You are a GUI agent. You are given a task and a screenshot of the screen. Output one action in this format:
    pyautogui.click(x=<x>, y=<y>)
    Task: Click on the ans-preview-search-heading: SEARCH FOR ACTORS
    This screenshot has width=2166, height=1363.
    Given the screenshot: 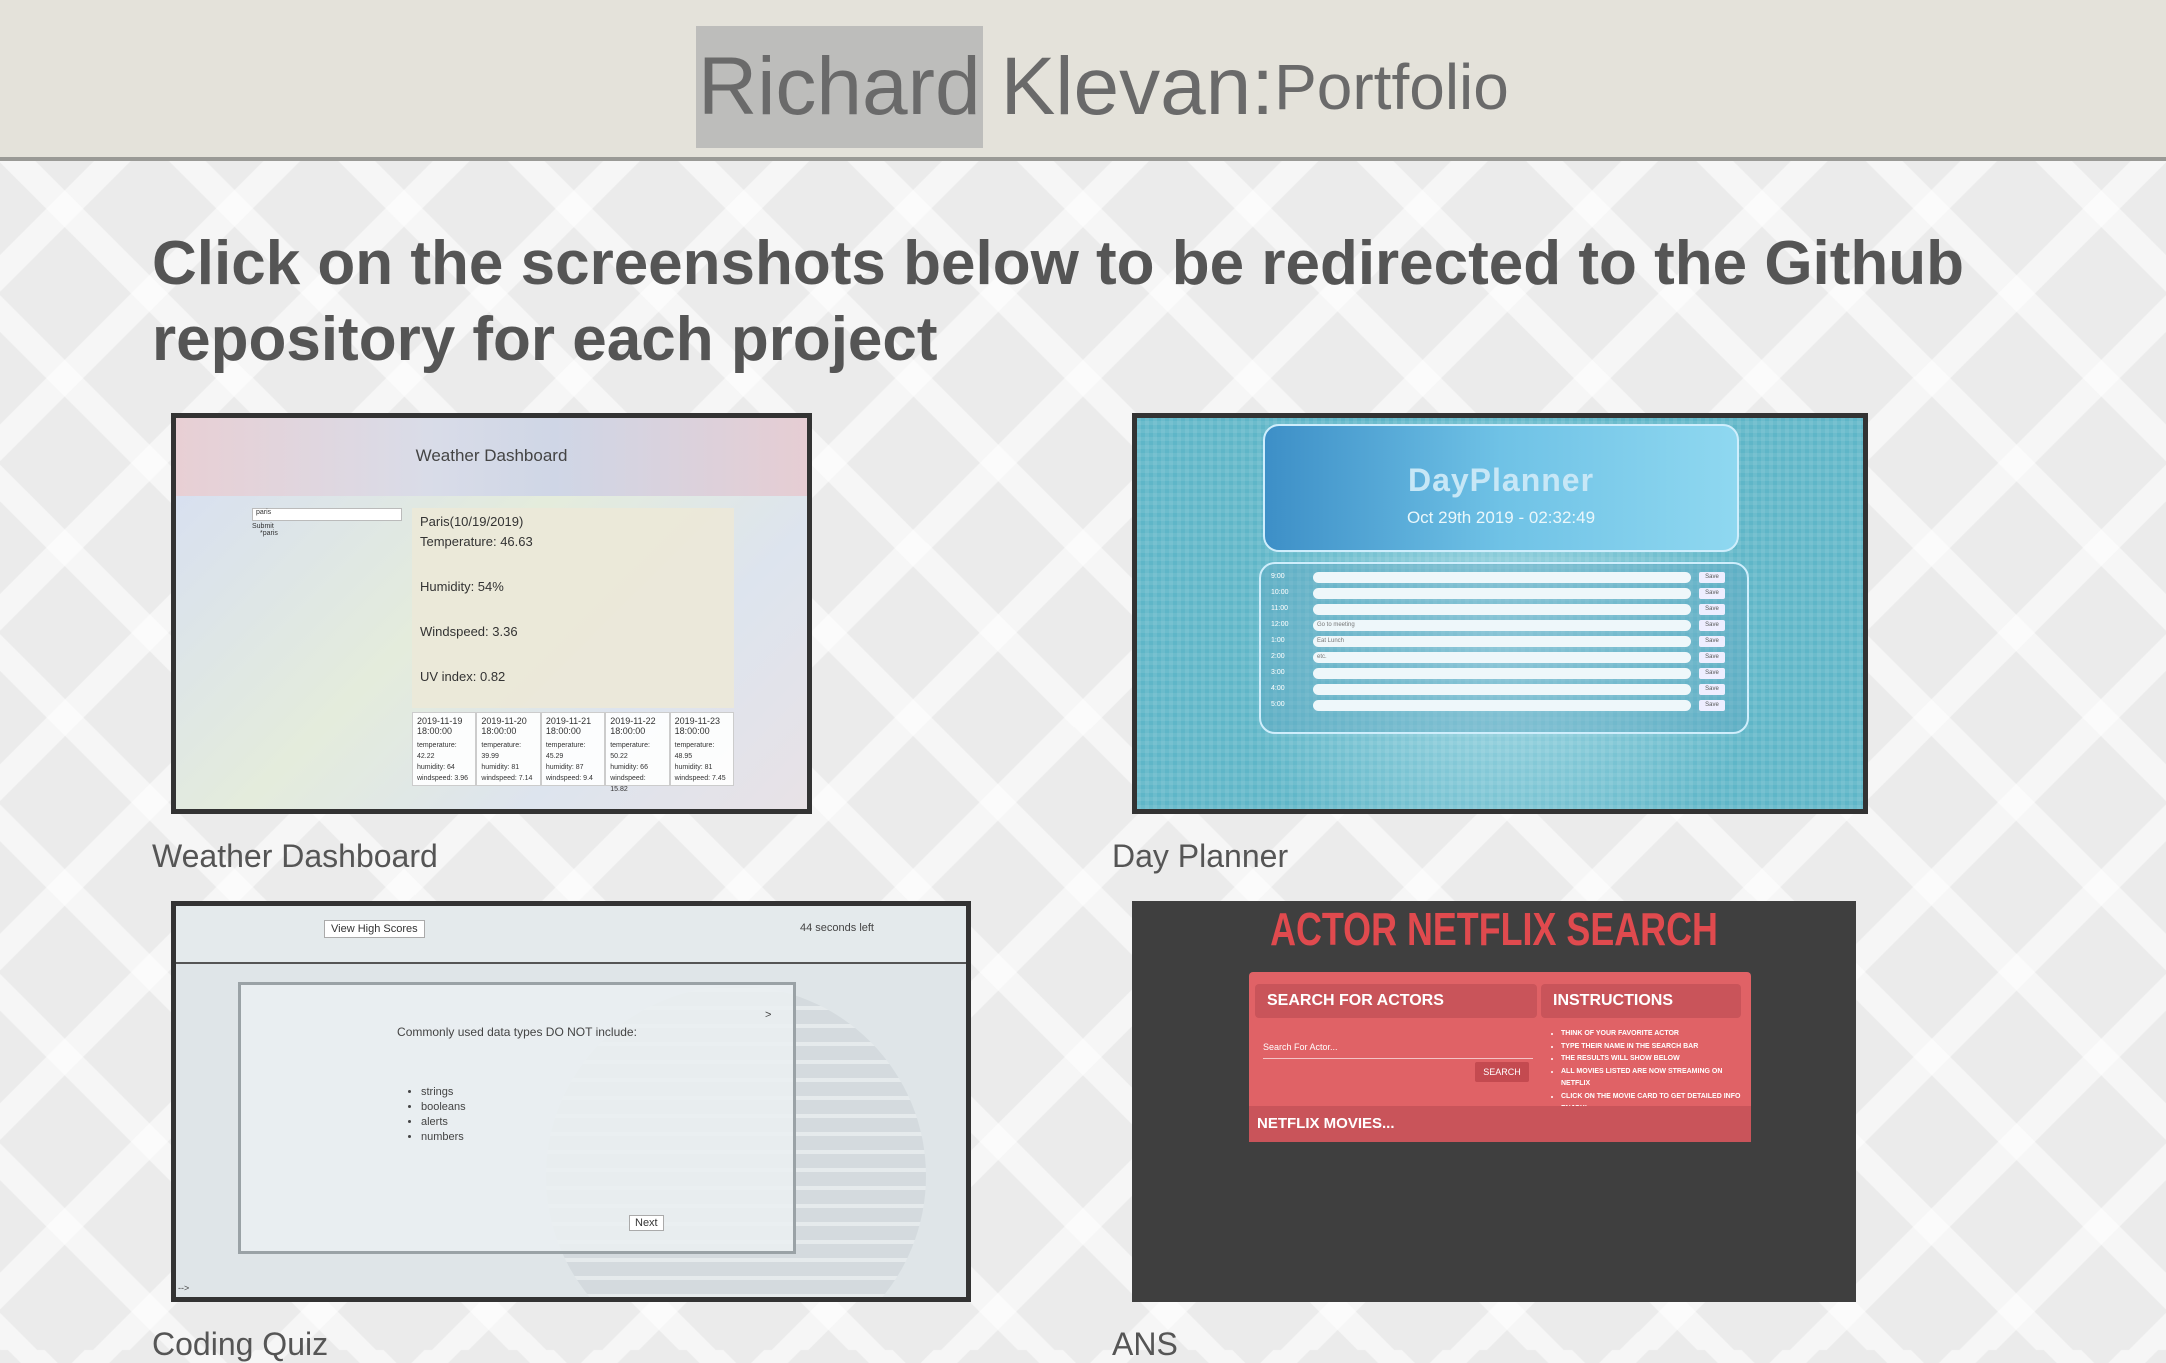 What is the action you would take?
    pyautogui.click(x=1396, y=1001)
    